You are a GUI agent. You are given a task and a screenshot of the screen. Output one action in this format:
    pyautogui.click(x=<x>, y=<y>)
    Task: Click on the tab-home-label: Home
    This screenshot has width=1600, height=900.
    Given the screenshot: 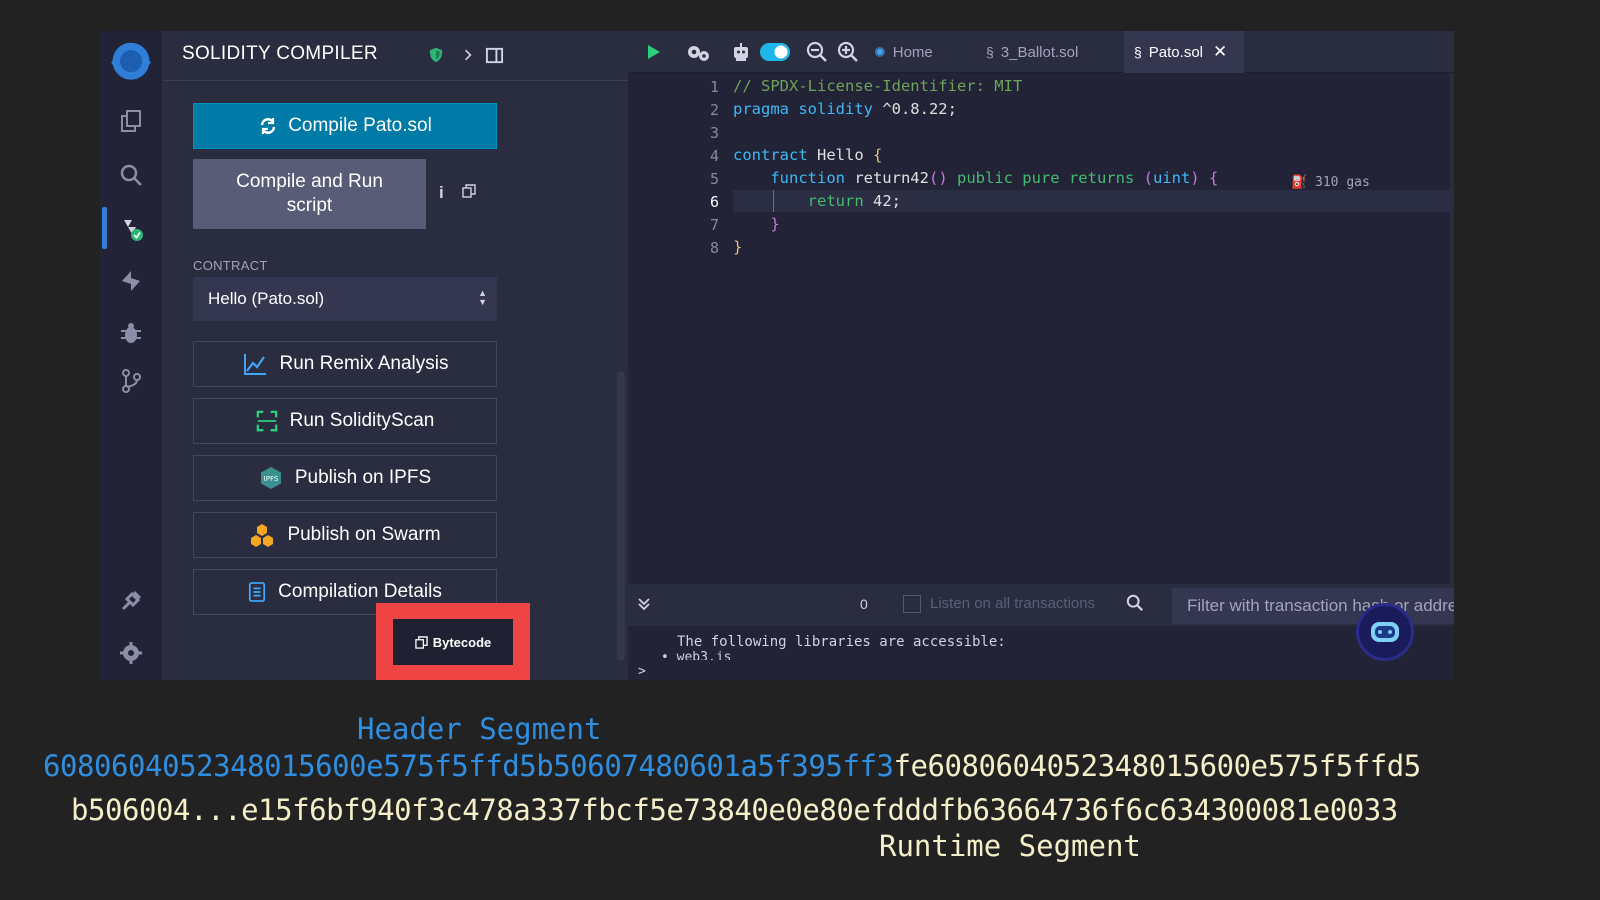 What is the action you would take?
    pyautogui.click(x=912, y=52)
    